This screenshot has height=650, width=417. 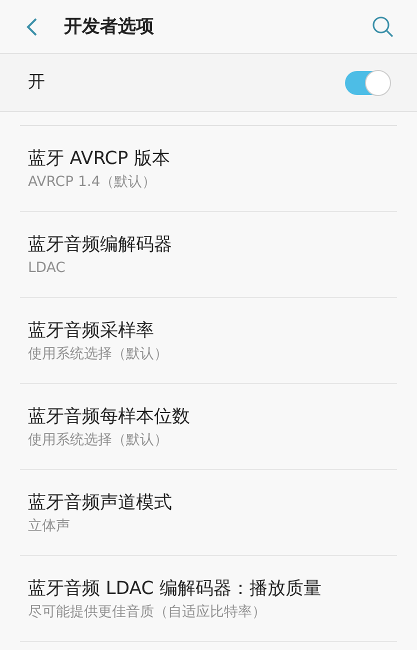 I want to click on back-icon, so click(x=32, y=26).